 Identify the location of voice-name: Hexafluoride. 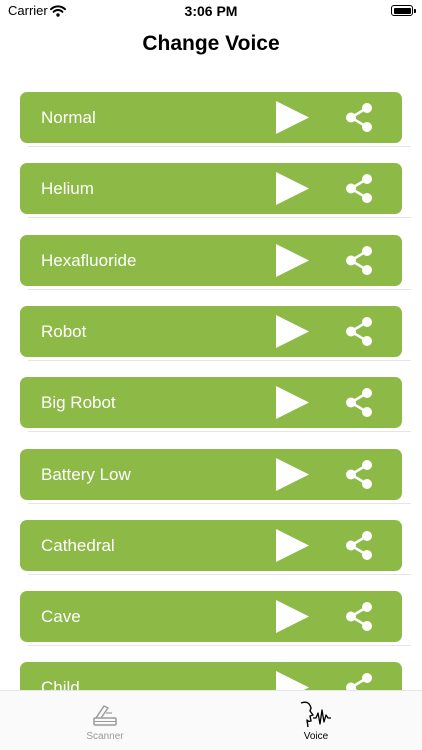
(89, 260).